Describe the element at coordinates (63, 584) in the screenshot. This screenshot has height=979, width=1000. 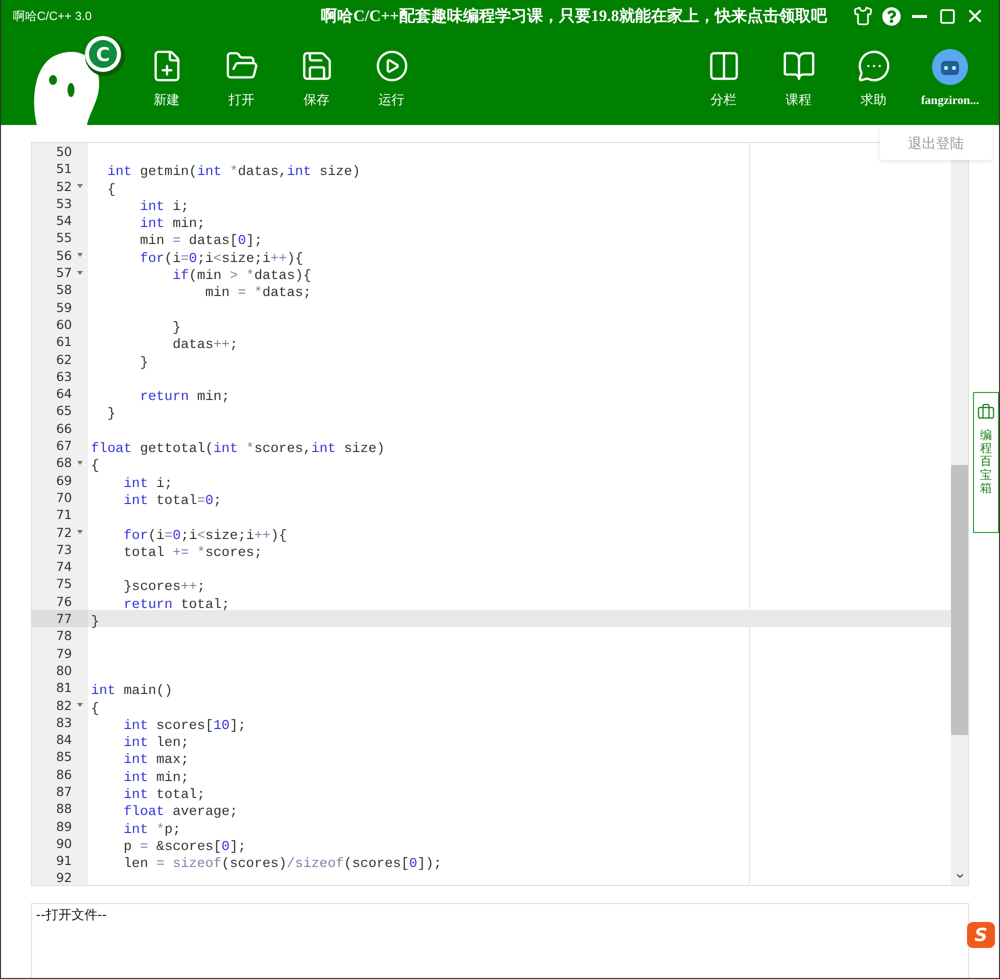
I see `line-number: 75` at that location.